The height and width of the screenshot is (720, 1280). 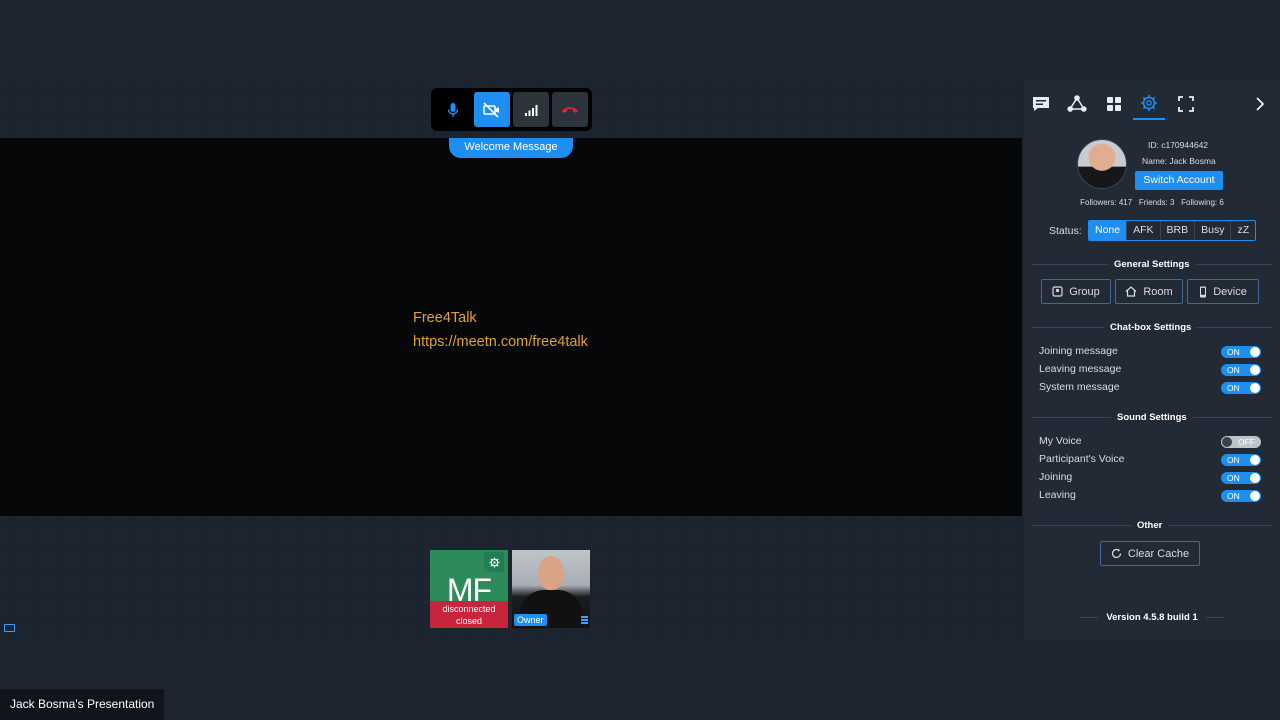 I want to click on status-options: None AFK BRB Busy zZ, so click(x=1172, y=230).